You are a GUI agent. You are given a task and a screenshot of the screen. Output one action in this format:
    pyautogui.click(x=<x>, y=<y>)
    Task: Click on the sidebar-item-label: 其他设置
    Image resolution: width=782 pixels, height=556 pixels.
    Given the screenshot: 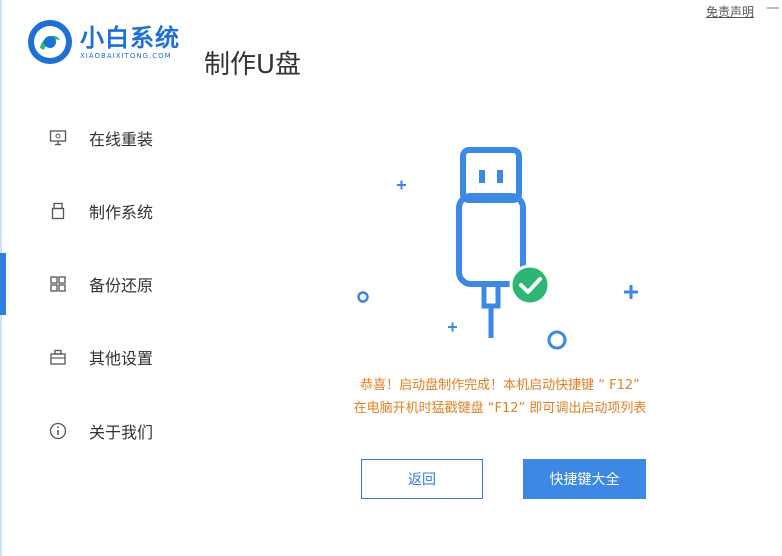 What is the action you would take?
    pyautogui.click(x=121, y=358)
    